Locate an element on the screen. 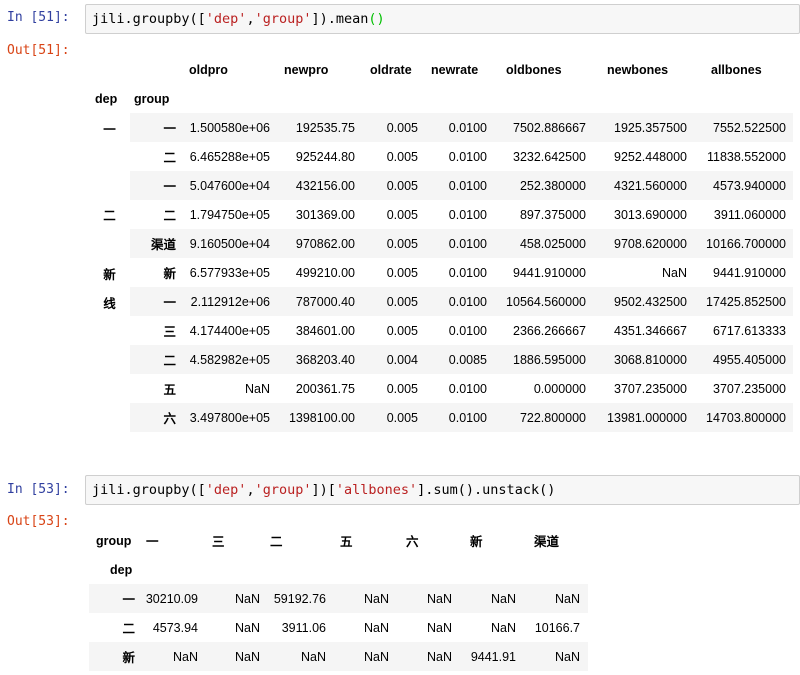 The width and height of the screenshot is (800, 675). columns-name-group: group is located at coordinates (114, 540).